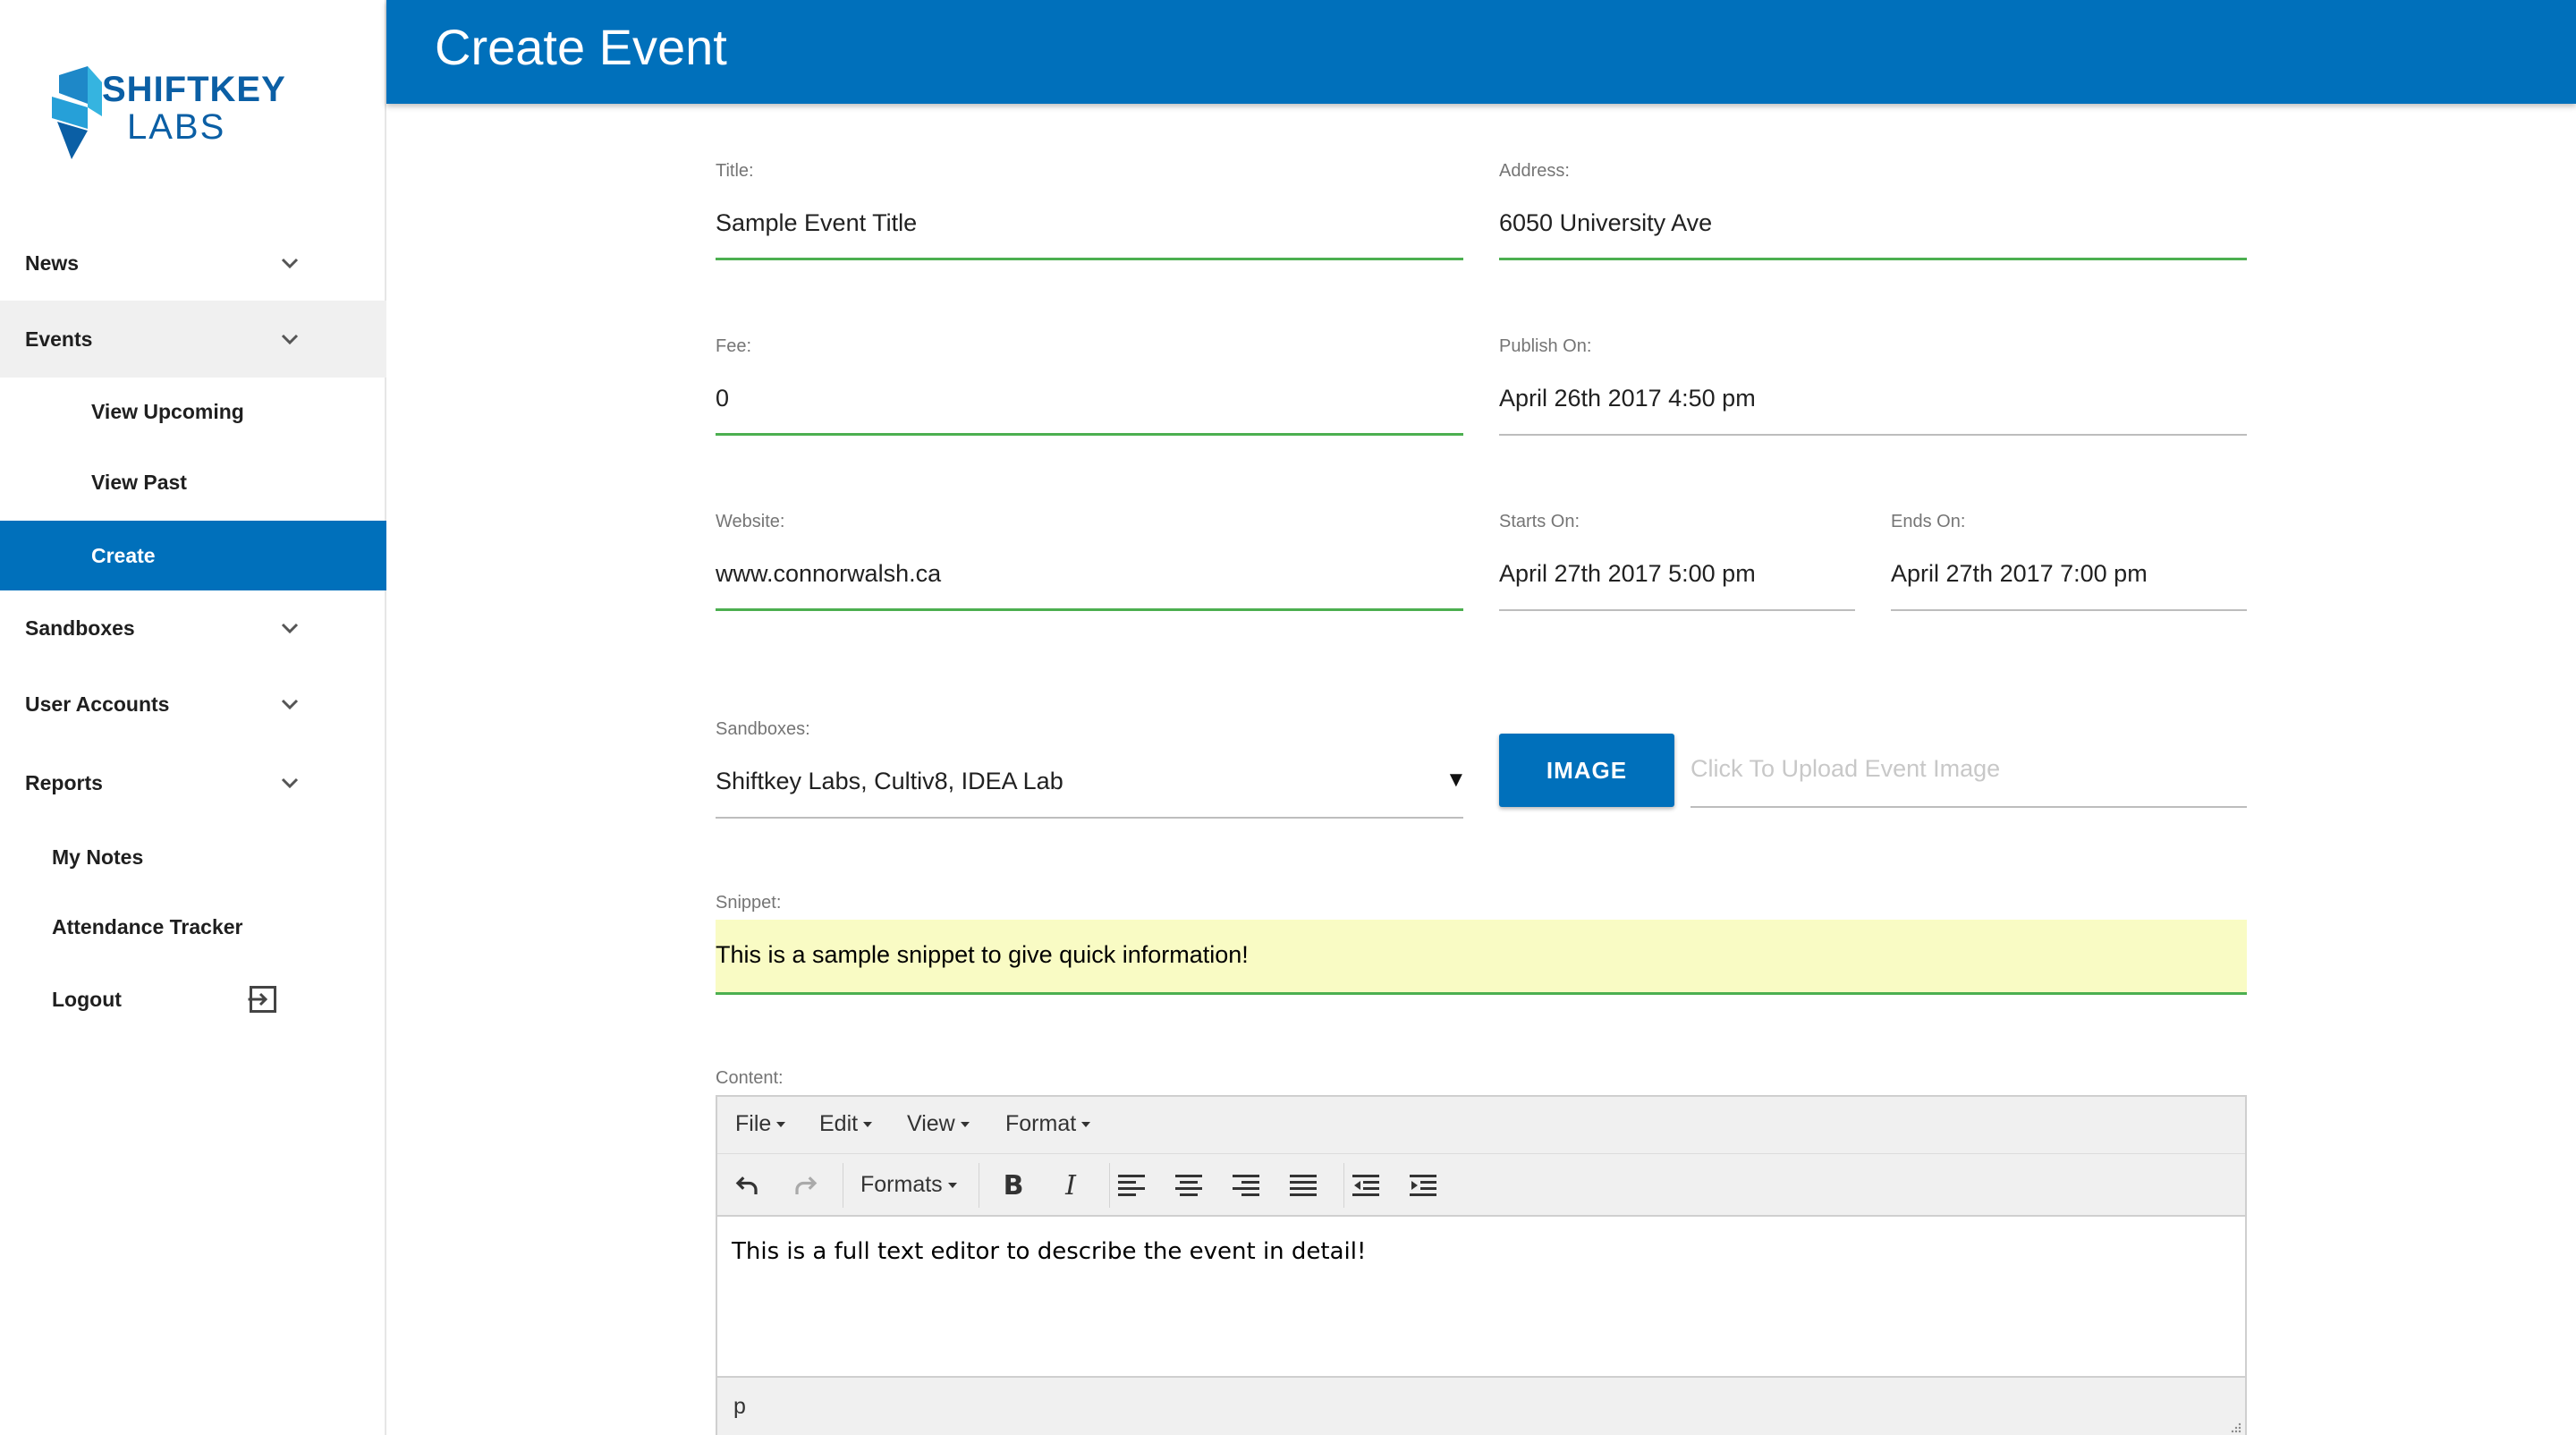  Describe the element at coordinates (828, 574) in the screenshot. I see `website-input: www.connorwalsh.ca` at that location.